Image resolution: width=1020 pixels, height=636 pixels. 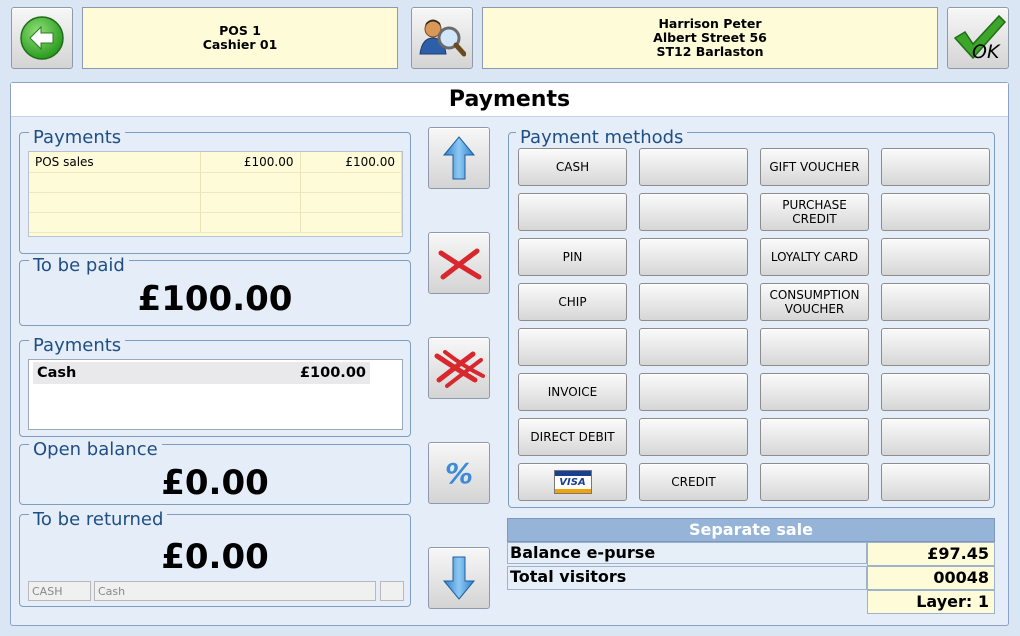 I want to click on row-total: £100.00, so click(x=351, y=162).